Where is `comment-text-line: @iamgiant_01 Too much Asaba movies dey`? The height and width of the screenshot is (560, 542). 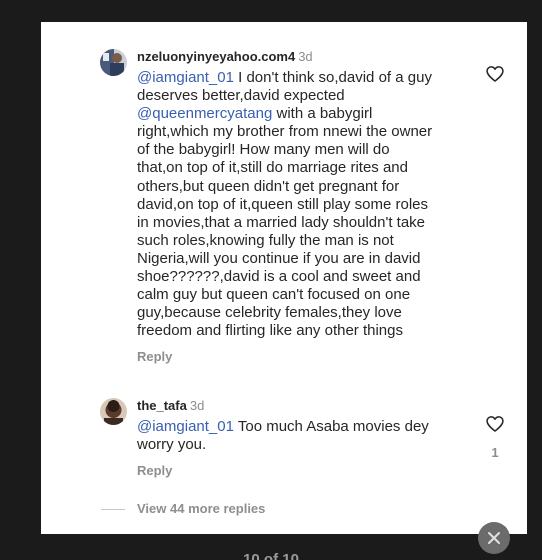
comment-text-line: @iamgiant_01 Too much Asaba movies dey is located at coordinates (304, 427).